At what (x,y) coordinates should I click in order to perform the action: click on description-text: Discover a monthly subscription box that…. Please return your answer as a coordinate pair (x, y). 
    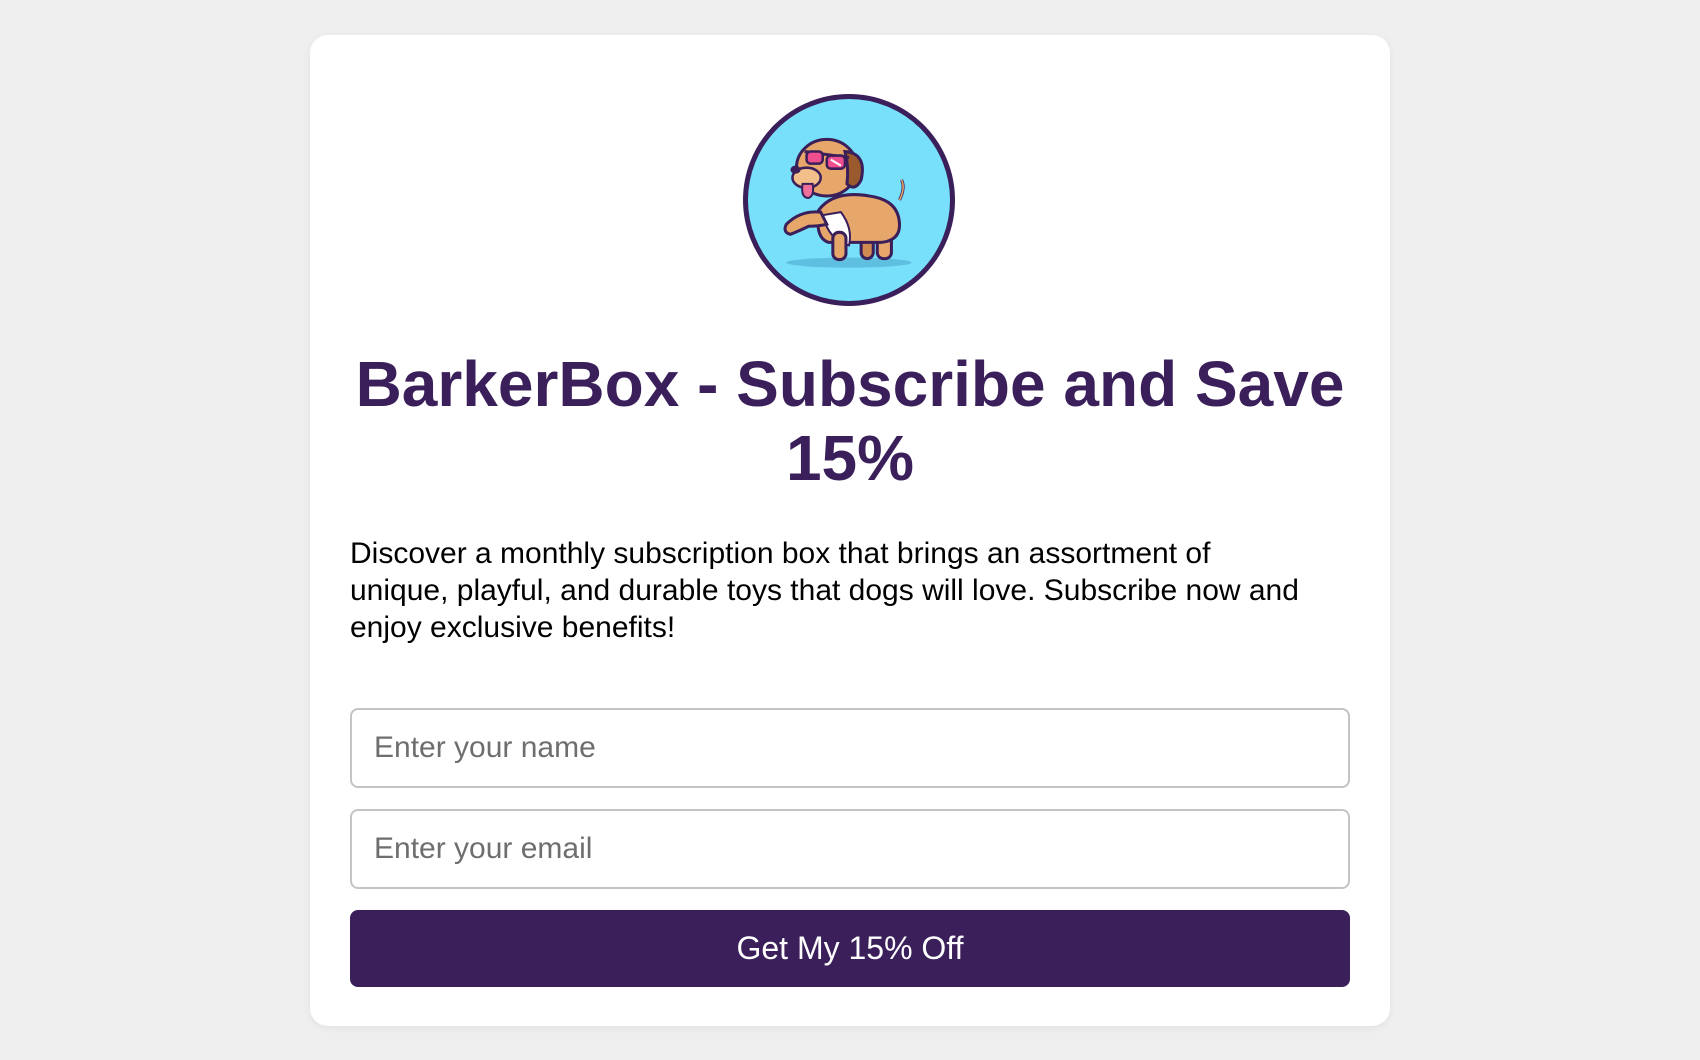
    Looking at the image, I should click on (824, 590).